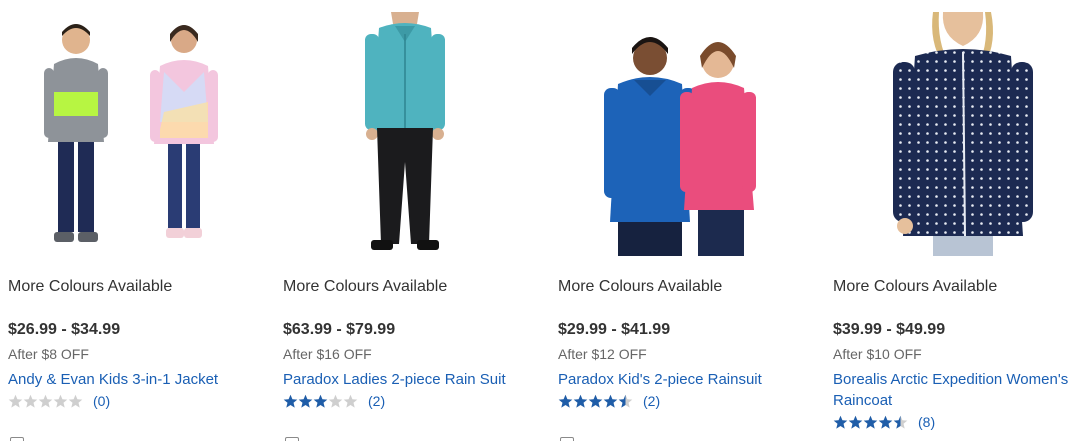 The width and height of the screenshot is (1080, 441). What do you see at coordinates (407, 379) in the screenshot?
I see `product-title-link: Paradox Ladies 2-piece Rain Suit` at bounding box center [407, 379].